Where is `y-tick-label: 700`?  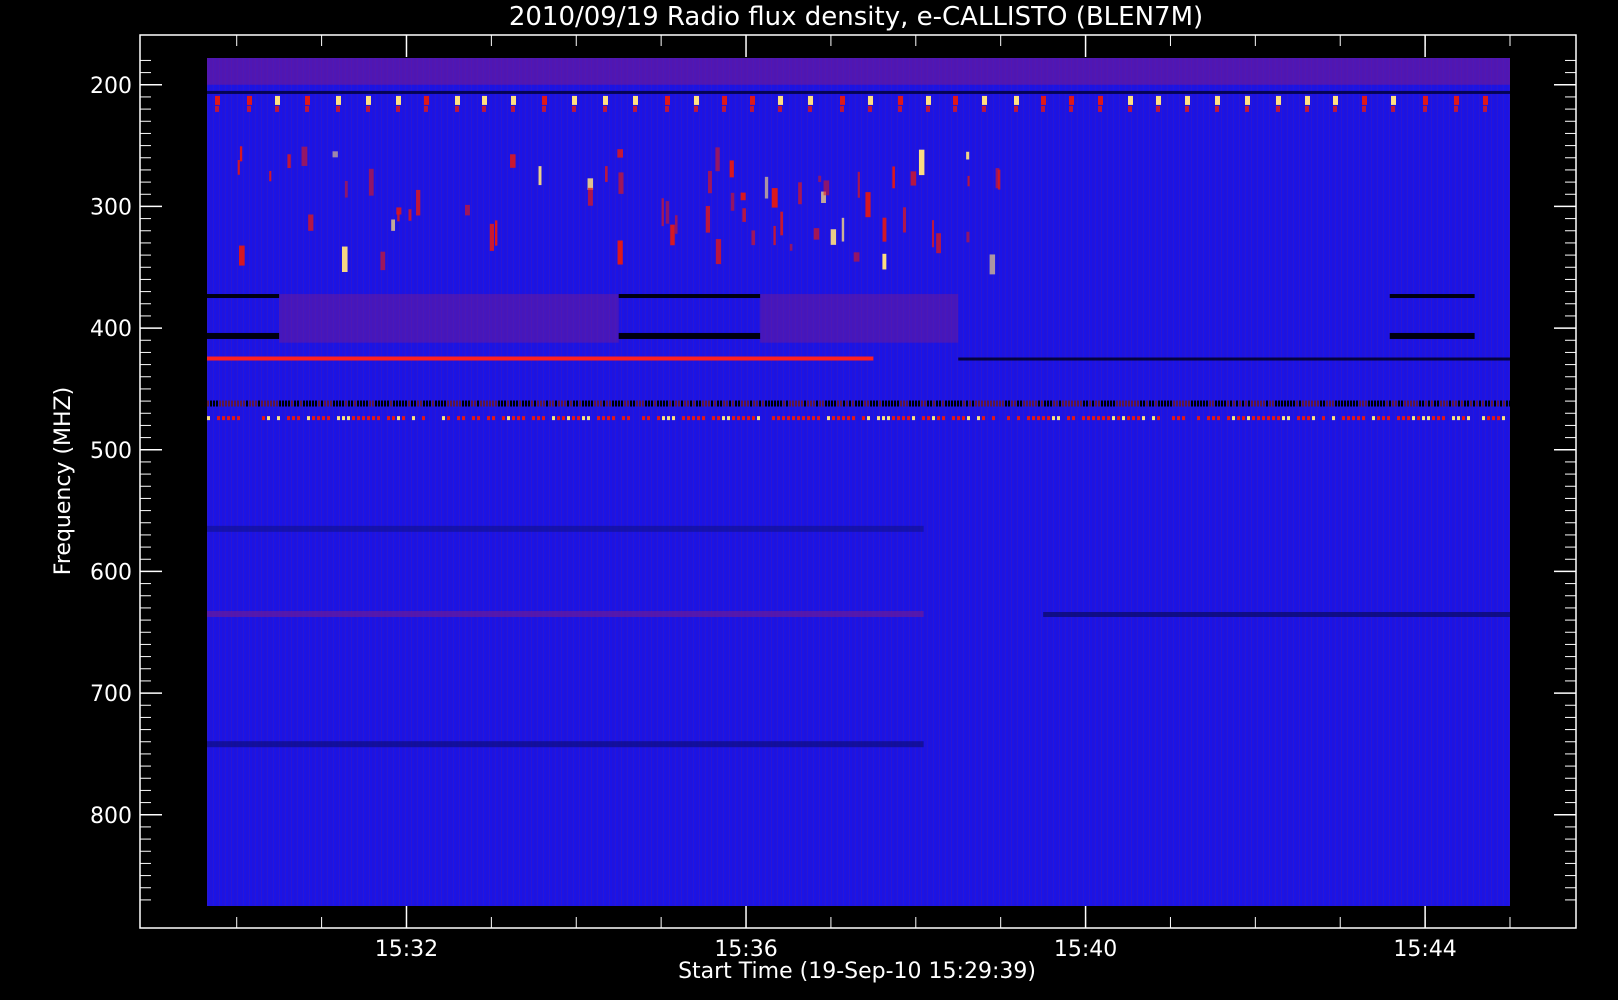
y-tick-label: 700 is located at coordinates (111, 694).